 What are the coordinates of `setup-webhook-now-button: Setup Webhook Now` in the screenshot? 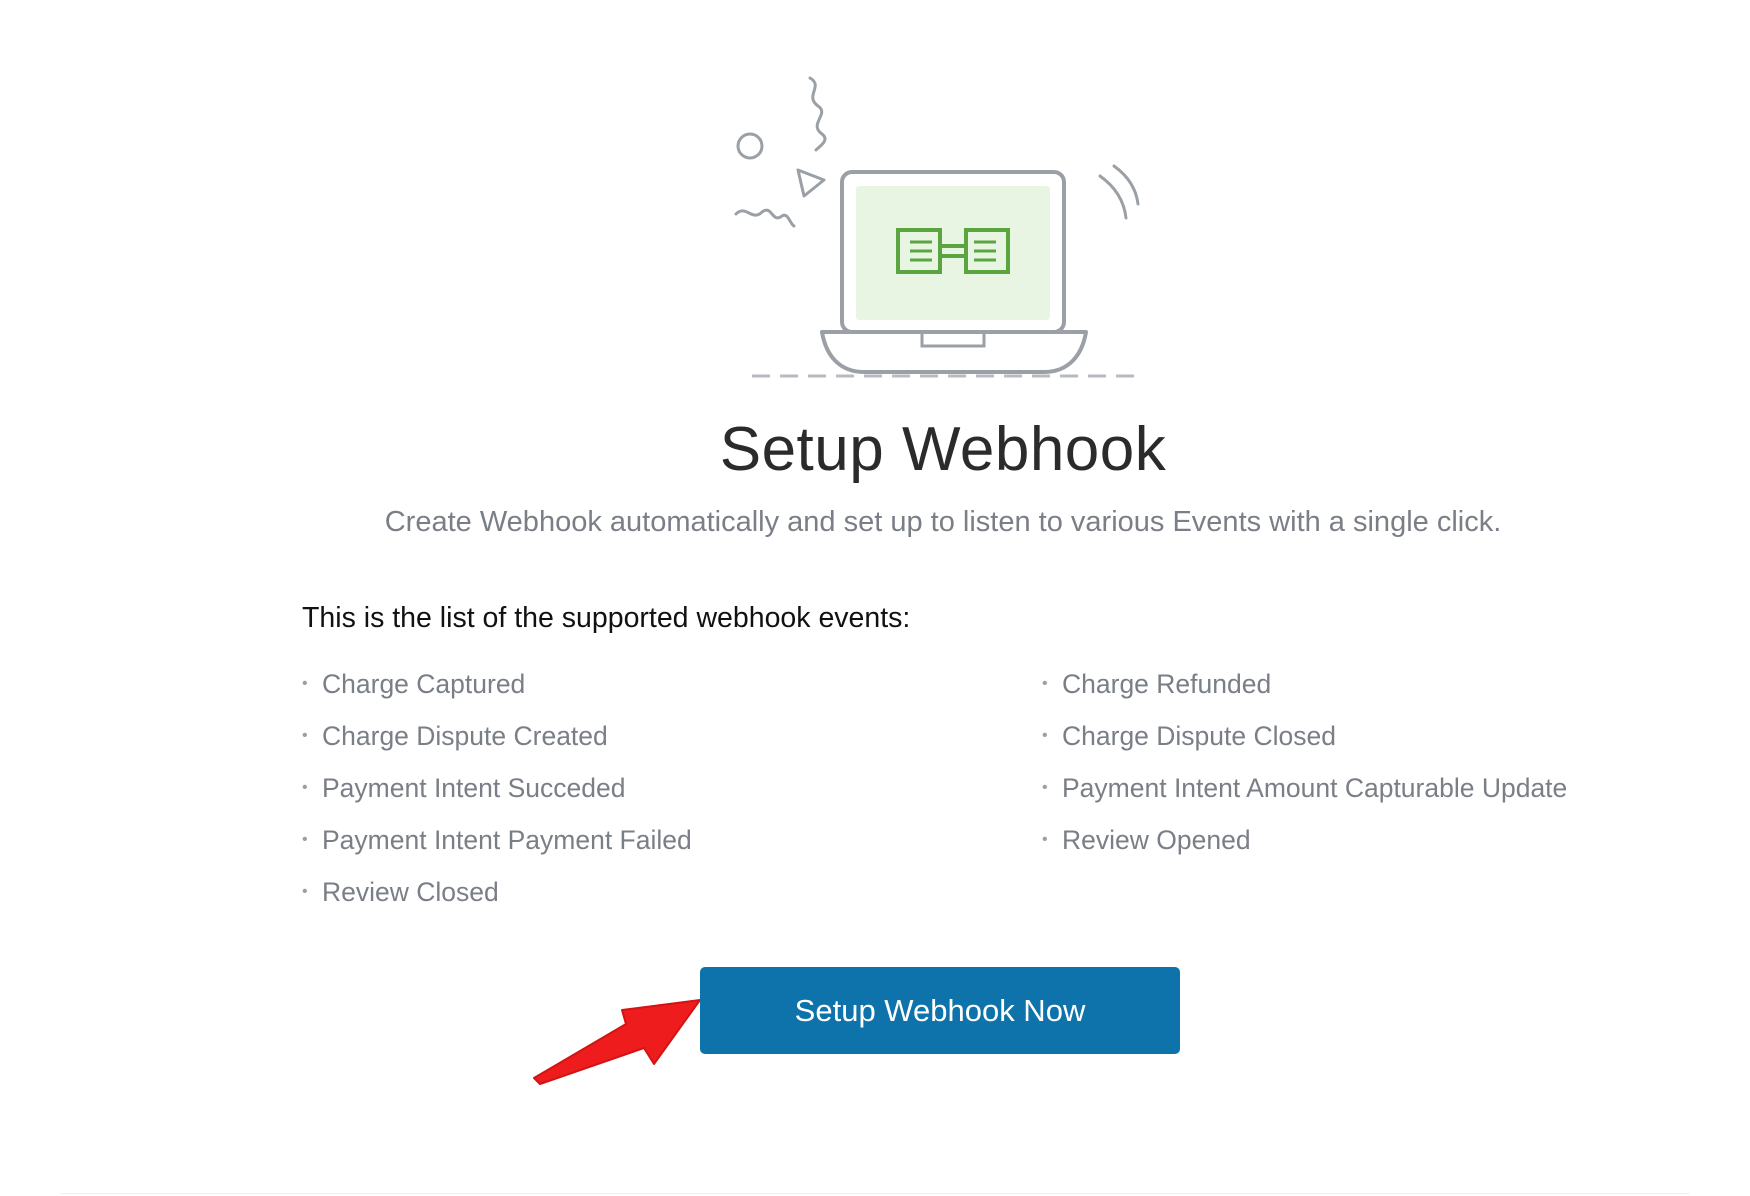 It's located at (940, 1010).